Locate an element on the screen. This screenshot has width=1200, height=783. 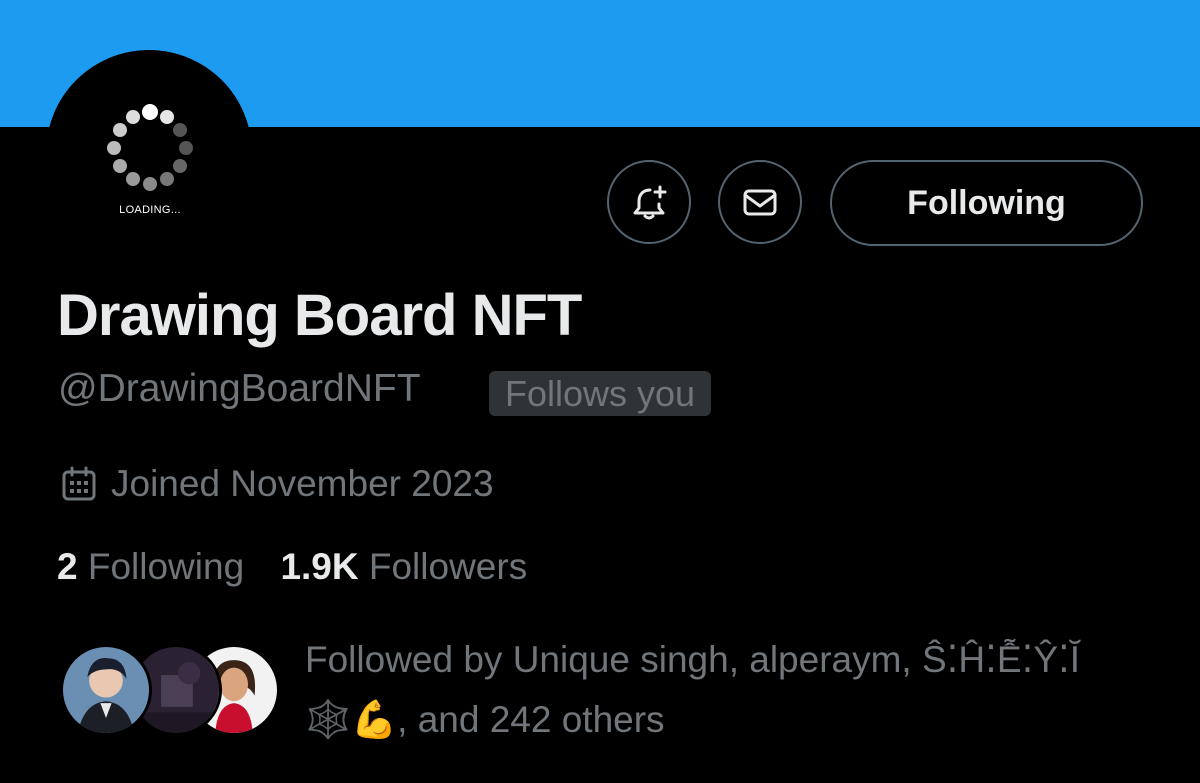
followed-by-facepile is located at coordinates (170, 691).